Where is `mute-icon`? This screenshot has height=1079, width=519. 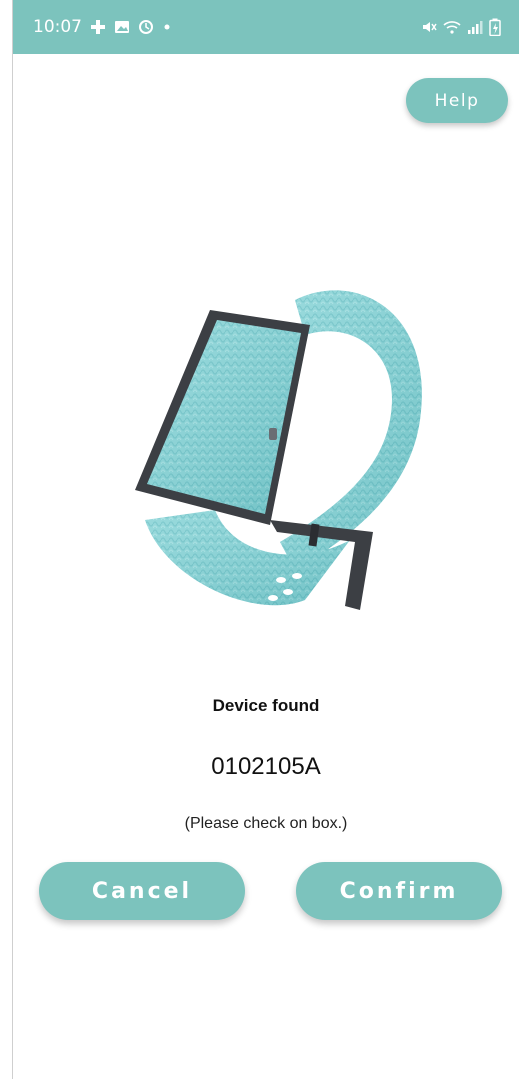 mute-icon is located at coordinates (429, 27).